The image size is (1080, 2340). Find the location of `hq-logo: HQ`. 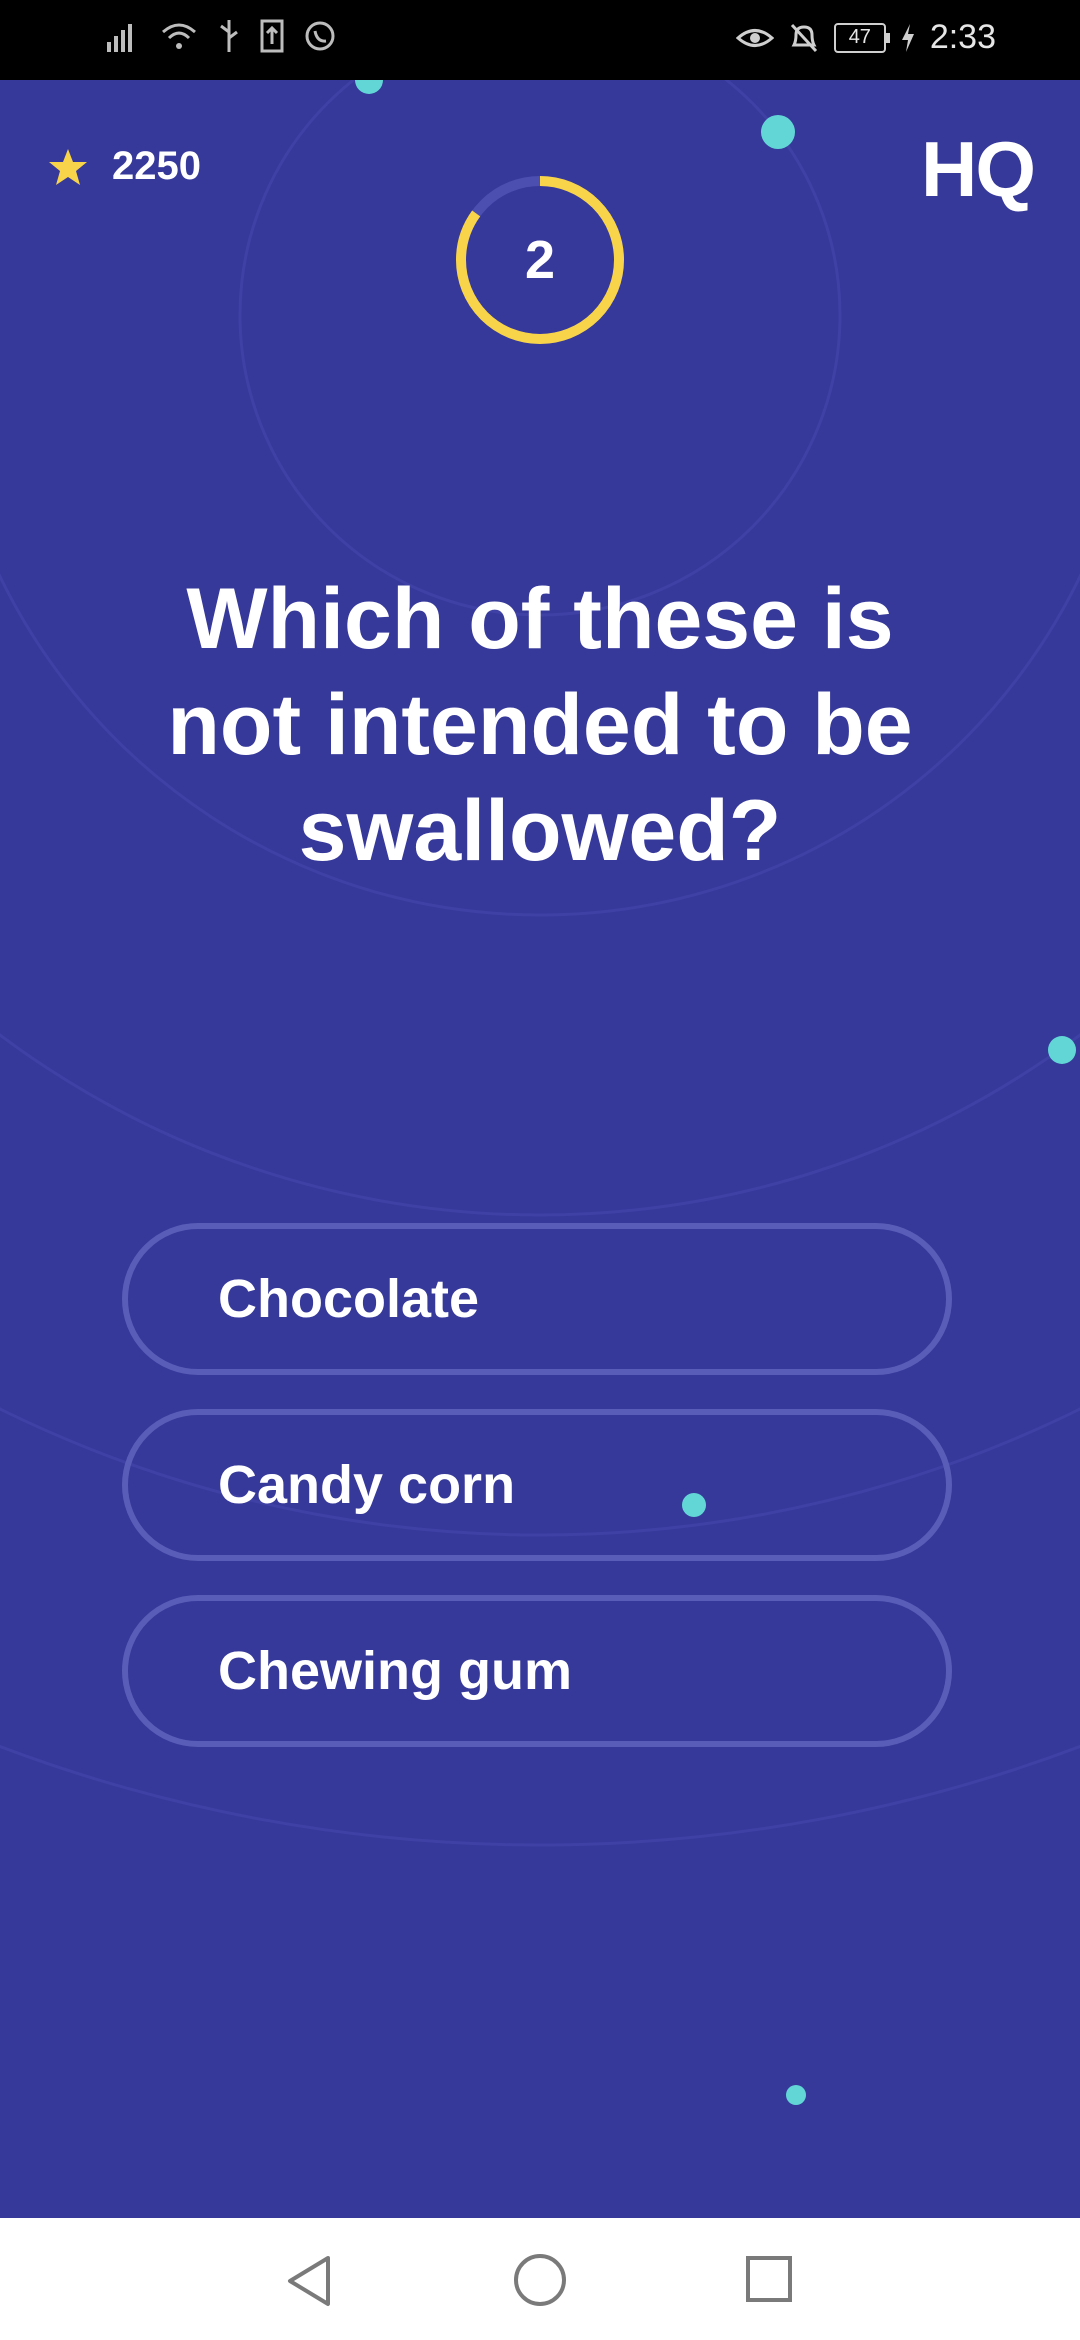

hq-logo: HQ is located at coordinates (978, 169).